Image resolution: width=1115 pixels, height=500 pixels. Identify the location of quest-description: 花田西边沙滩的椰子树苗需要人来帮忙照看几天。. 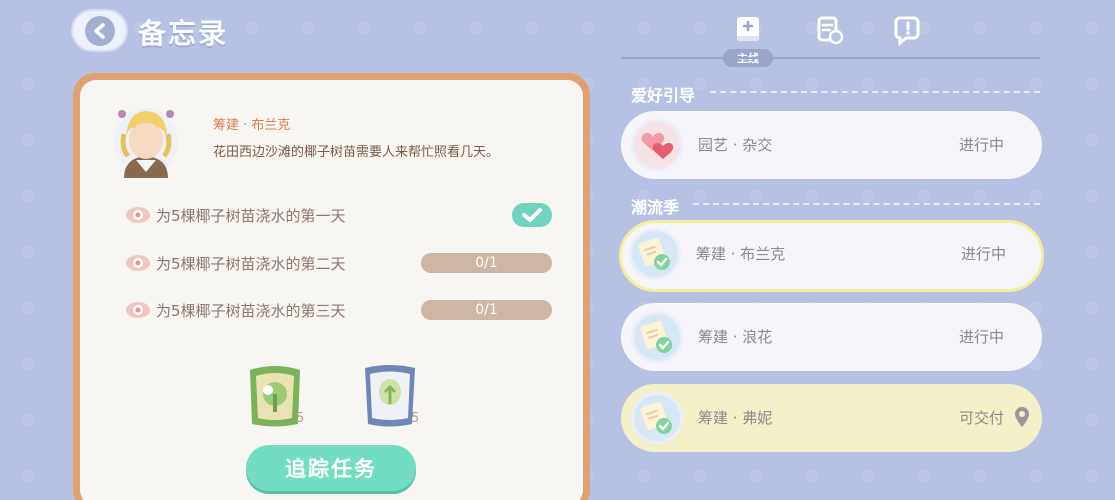
(356, 152).